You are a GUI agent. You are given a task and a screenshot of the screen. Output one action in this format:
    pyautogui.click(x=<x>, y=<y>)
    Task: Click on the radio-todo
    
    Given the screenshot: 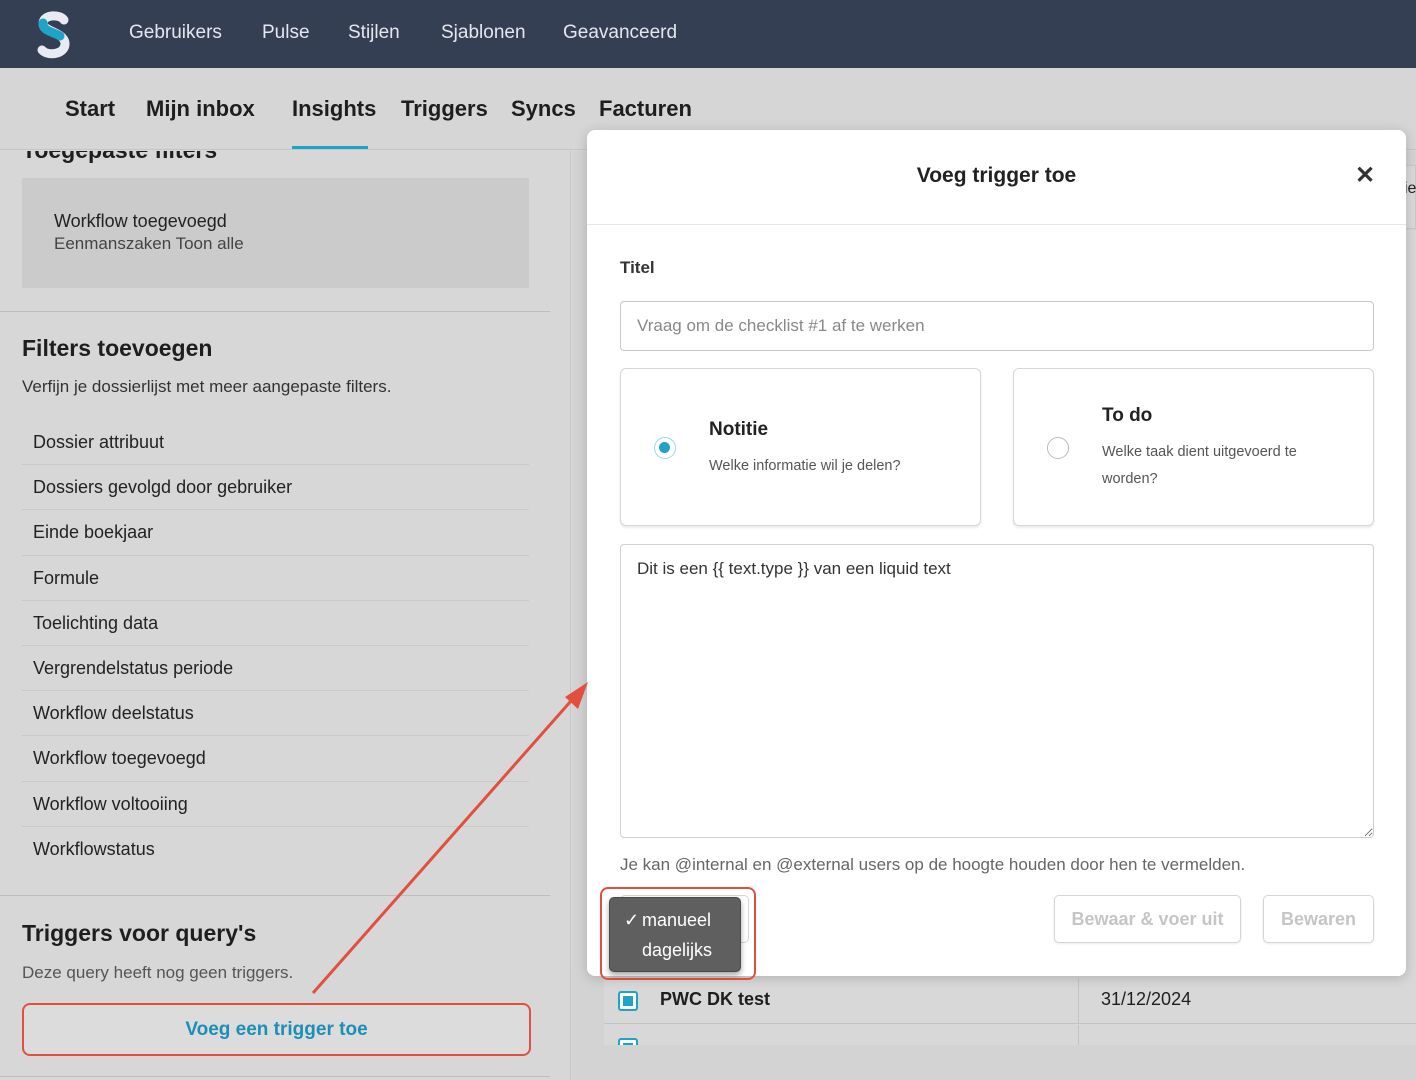 What is the action you would take?
    pyautogui.click(x=1058, y=448)
    